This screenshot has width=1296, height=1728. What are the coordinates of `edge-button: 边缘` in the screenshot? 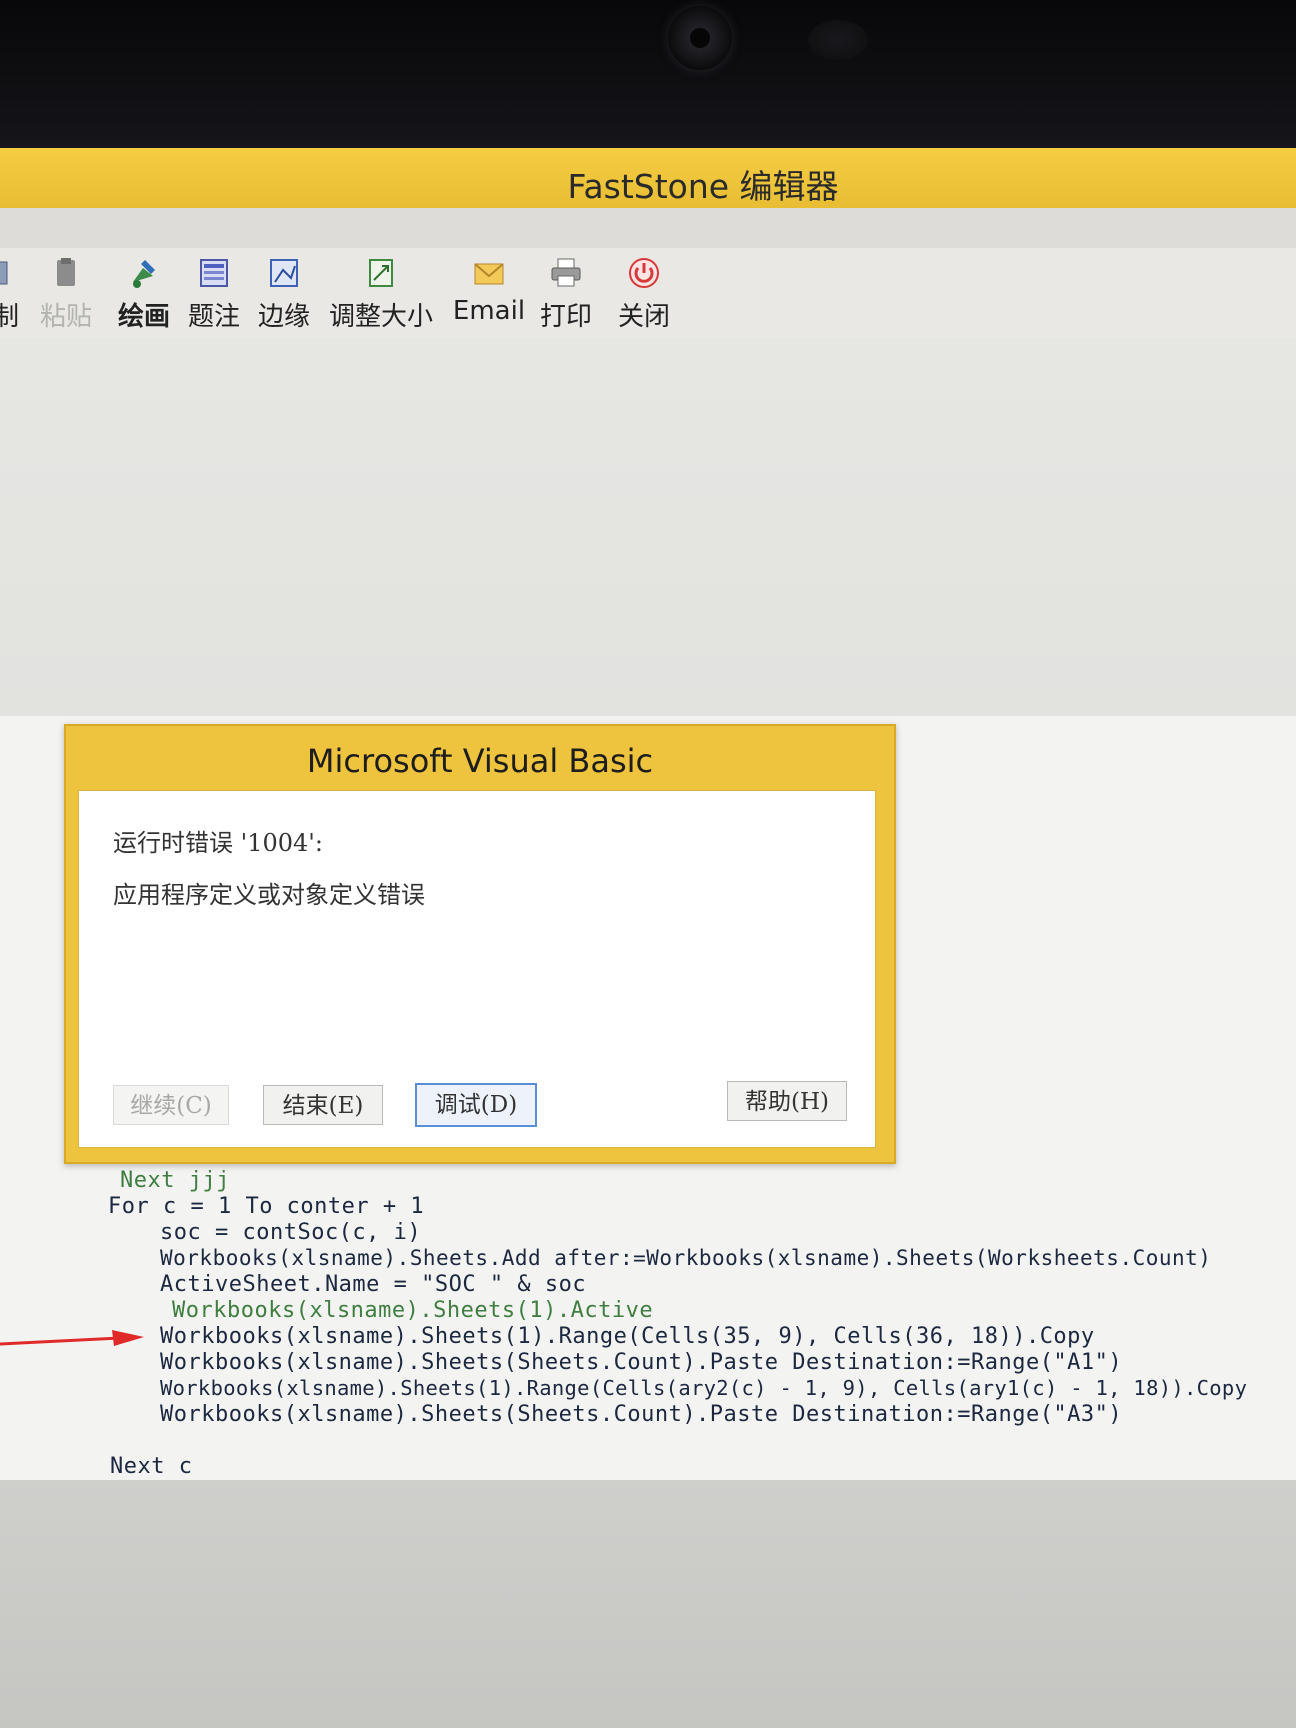 It's located at (284, 294).